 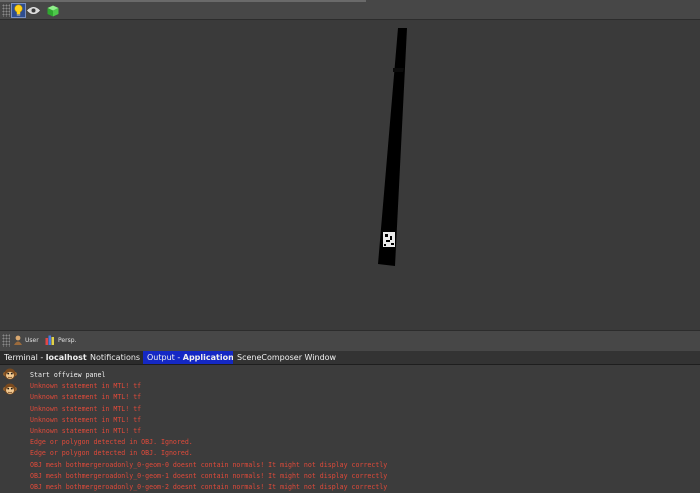 I want to click on object-button, so click(x=52, y=10).